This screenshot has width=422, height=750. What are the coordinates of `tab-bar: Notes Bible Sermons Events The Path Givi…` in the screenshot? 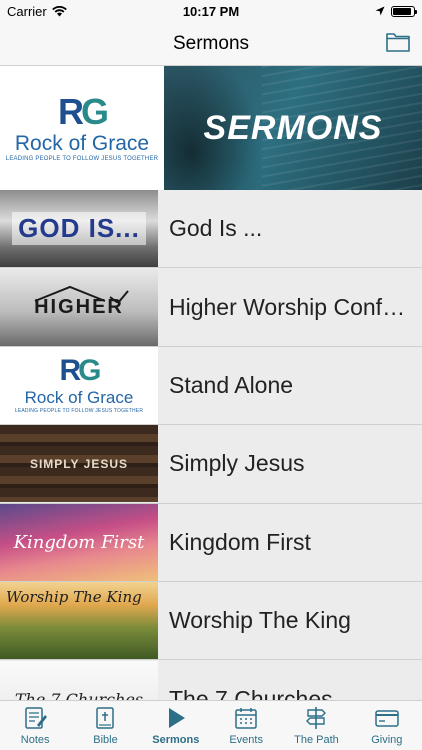 It's located at (211, 725).